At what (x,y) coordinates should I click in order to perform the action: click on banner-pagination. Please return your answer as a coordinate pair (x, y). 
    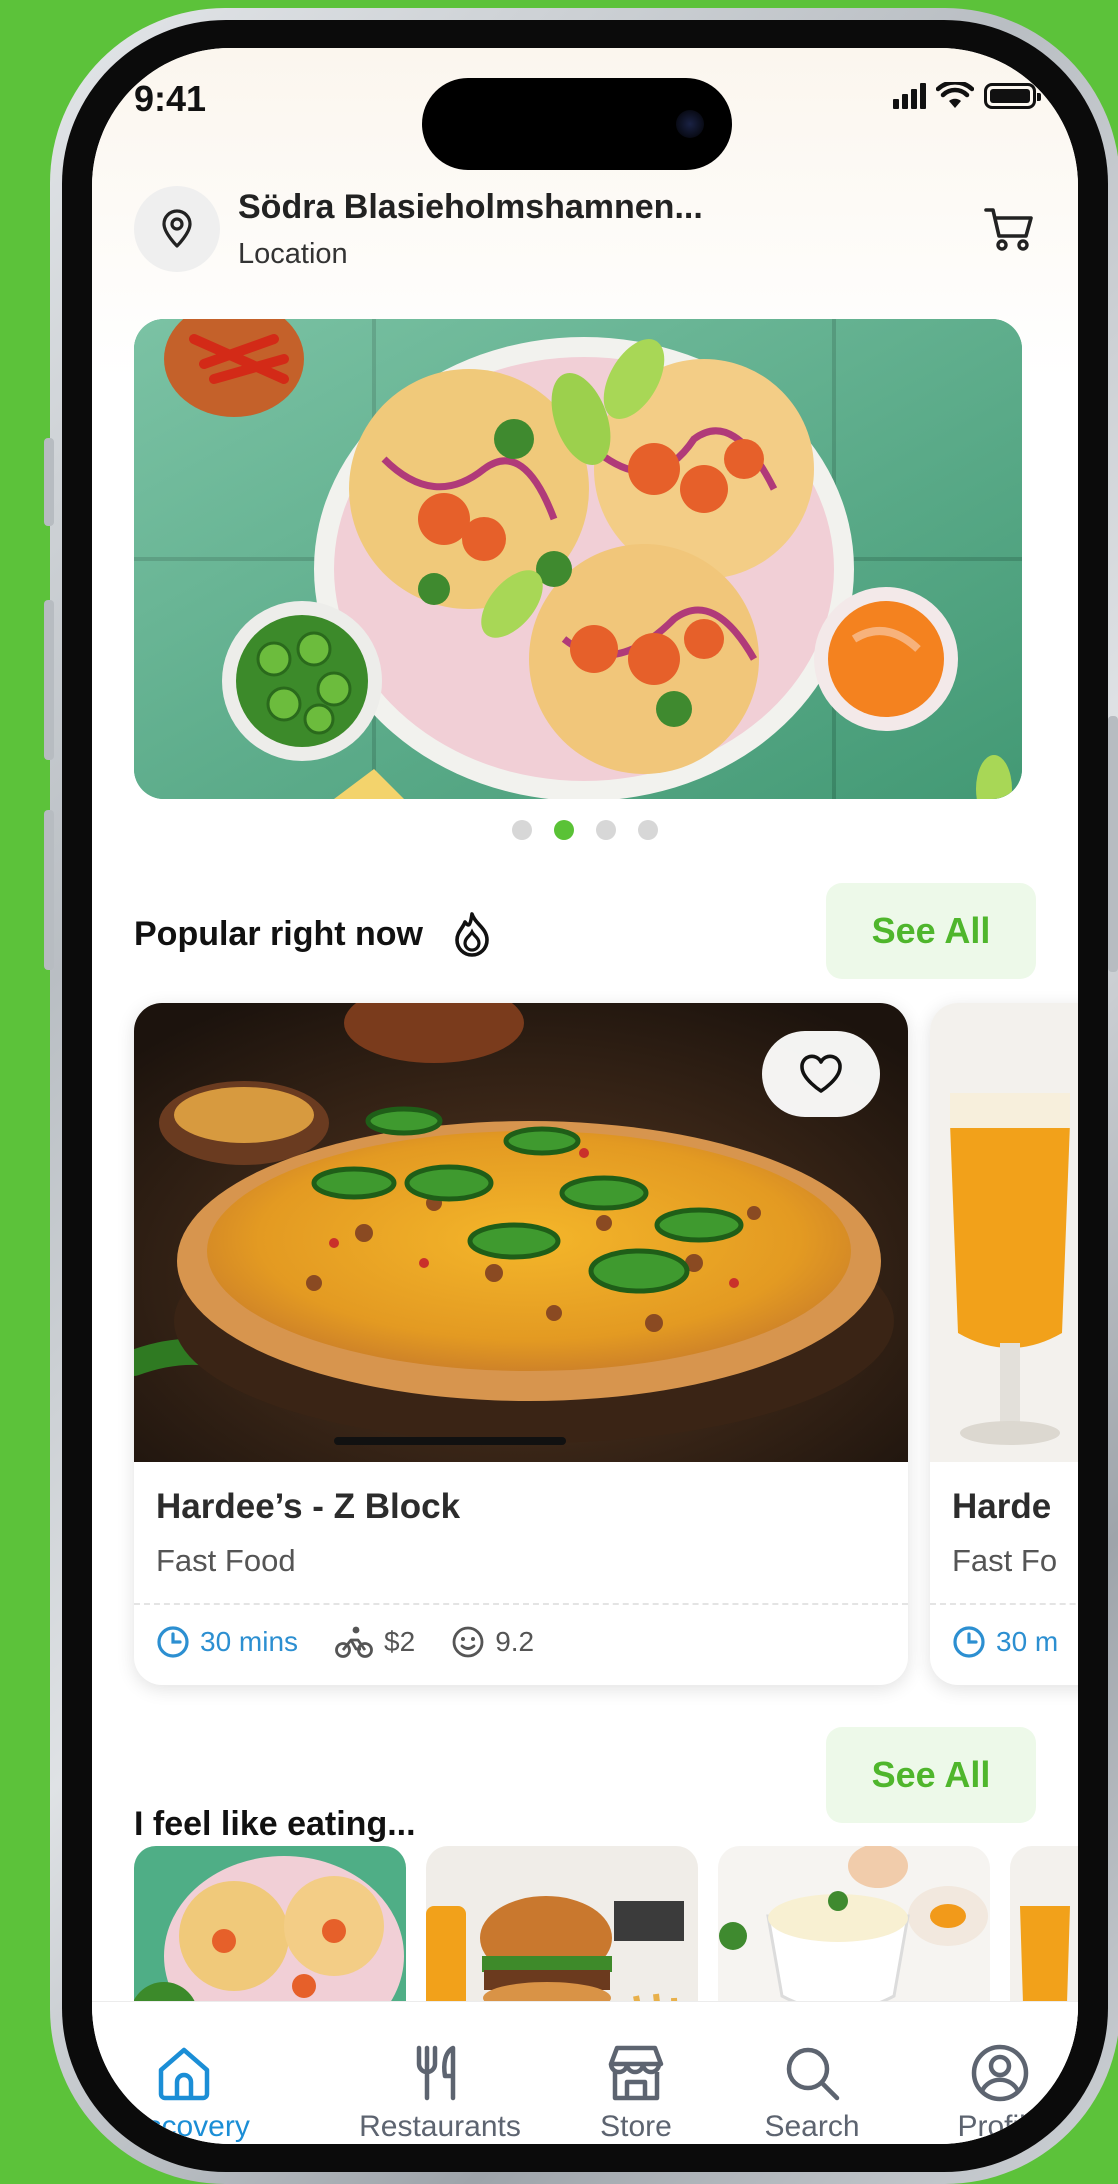
    Looking at the image, I should click on (585, 830).